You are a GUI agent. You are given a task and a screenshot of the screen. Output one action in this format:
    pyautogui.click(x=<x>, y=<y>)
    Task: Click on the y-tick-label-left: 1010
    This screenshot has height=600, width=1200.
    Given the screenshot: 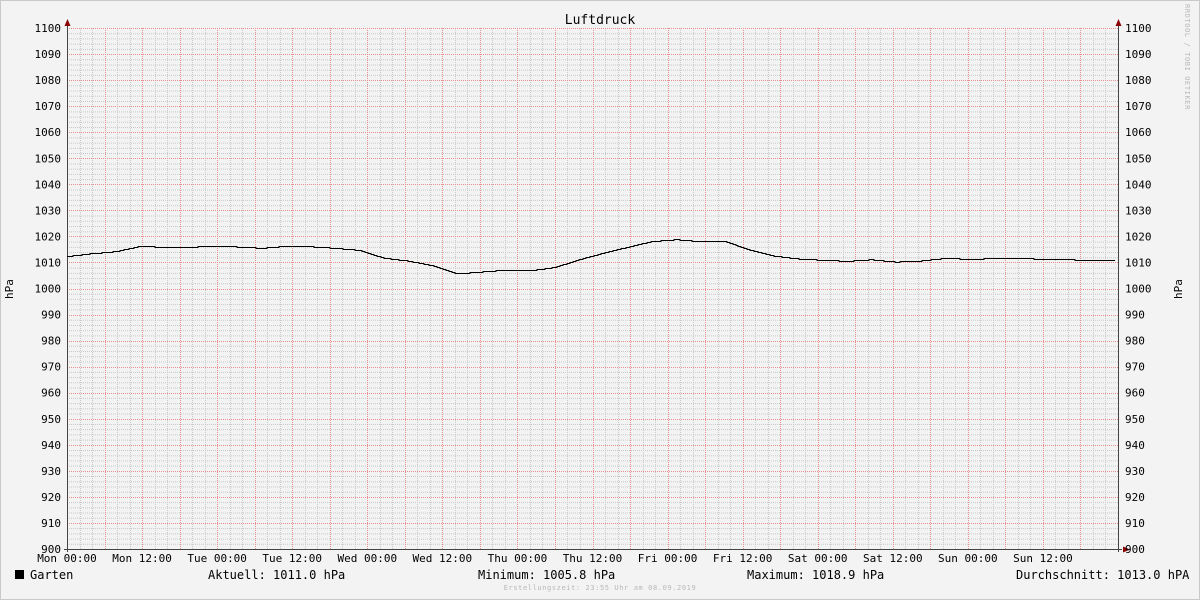 What is the action you would take?
    pyautogui.click(x=48, y=262)
    